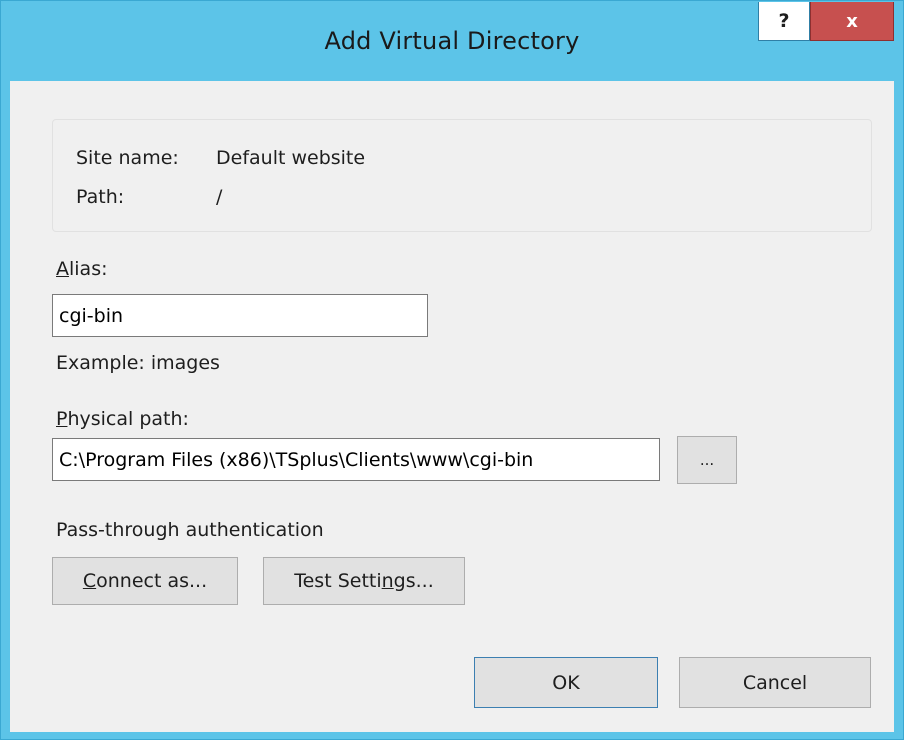 Image resolution: width=904 pixels, height=740 pixels. I want to click on test-settings-label-start: Test Setti, so click(338, 581).